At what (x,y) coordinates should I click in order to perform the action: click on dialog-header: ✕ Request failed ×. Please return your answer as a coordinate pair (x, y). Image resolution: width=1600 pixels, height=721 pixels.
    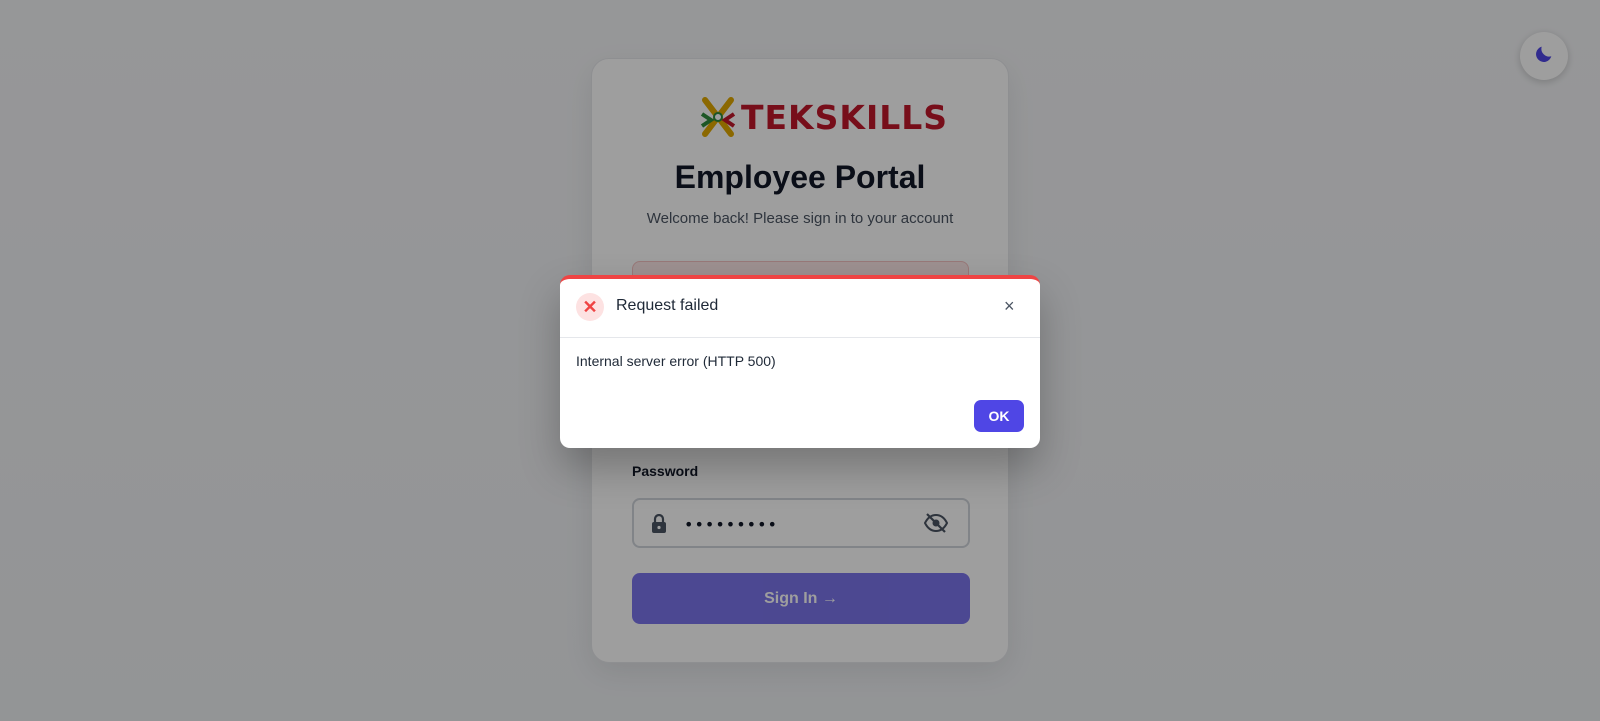
    Looking at the image, I should click on (800, 308).